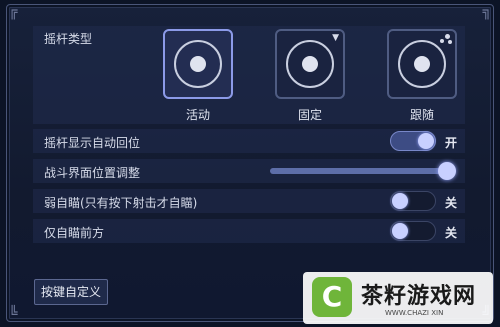  I want to click on setting-label: 弱自瞄(只有按下射击才自瞄), so click(121, 203).